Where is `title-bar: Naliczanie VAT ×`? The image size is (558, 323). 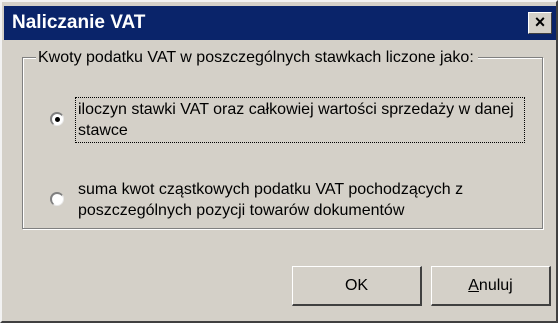 title-bar: Naliczanie VAT × is located at coordinates (280, 23).